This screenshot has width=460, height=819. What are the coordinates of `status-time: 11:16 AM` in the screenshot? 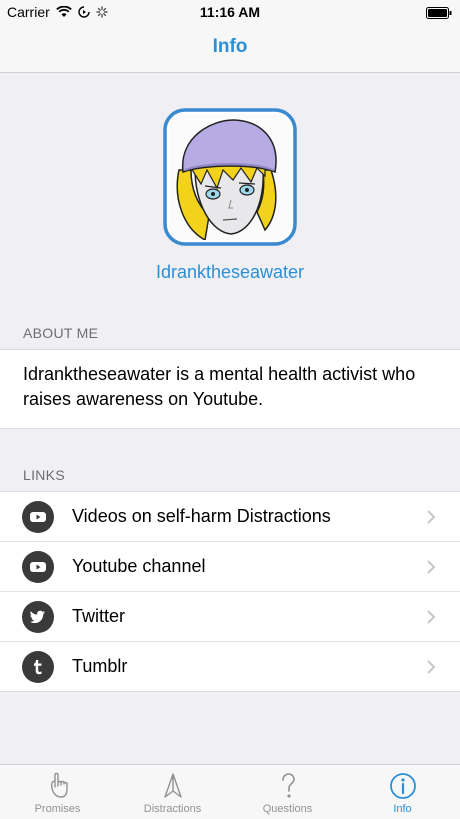 It's located at (230, 12).